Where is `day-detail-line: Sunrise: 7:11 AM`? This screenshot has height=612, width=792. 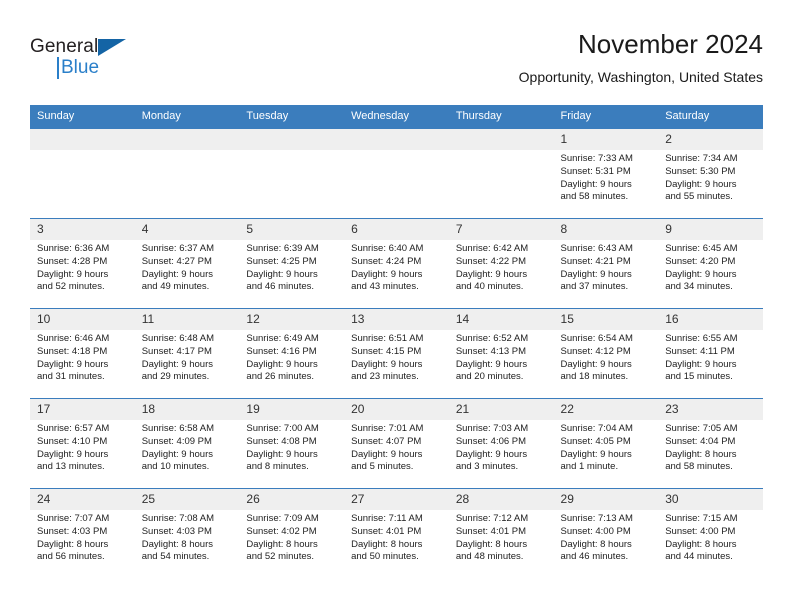
day-detail-line: Sunrise: 7:11 AM is located at coordinates (387, 518).